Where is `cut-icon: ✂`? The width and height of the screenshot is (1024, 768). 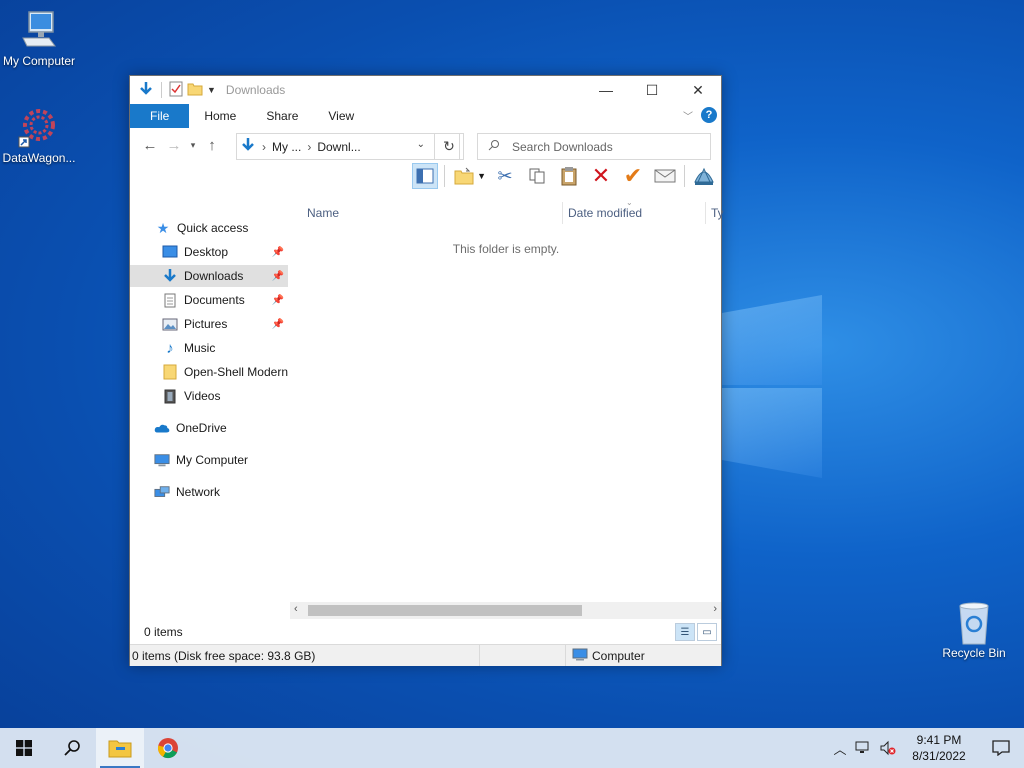 cut-icon: ✂ is located at coordinates (505, 176).